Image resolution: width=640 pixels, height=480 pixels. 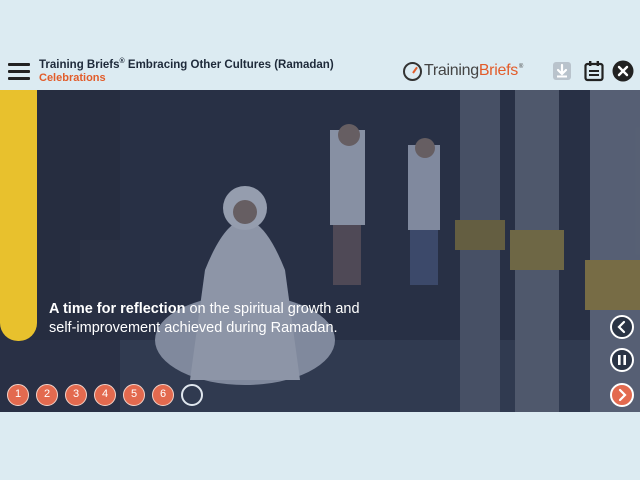 I want to click on yellow-accent-tab, so click(x=18, y=215).